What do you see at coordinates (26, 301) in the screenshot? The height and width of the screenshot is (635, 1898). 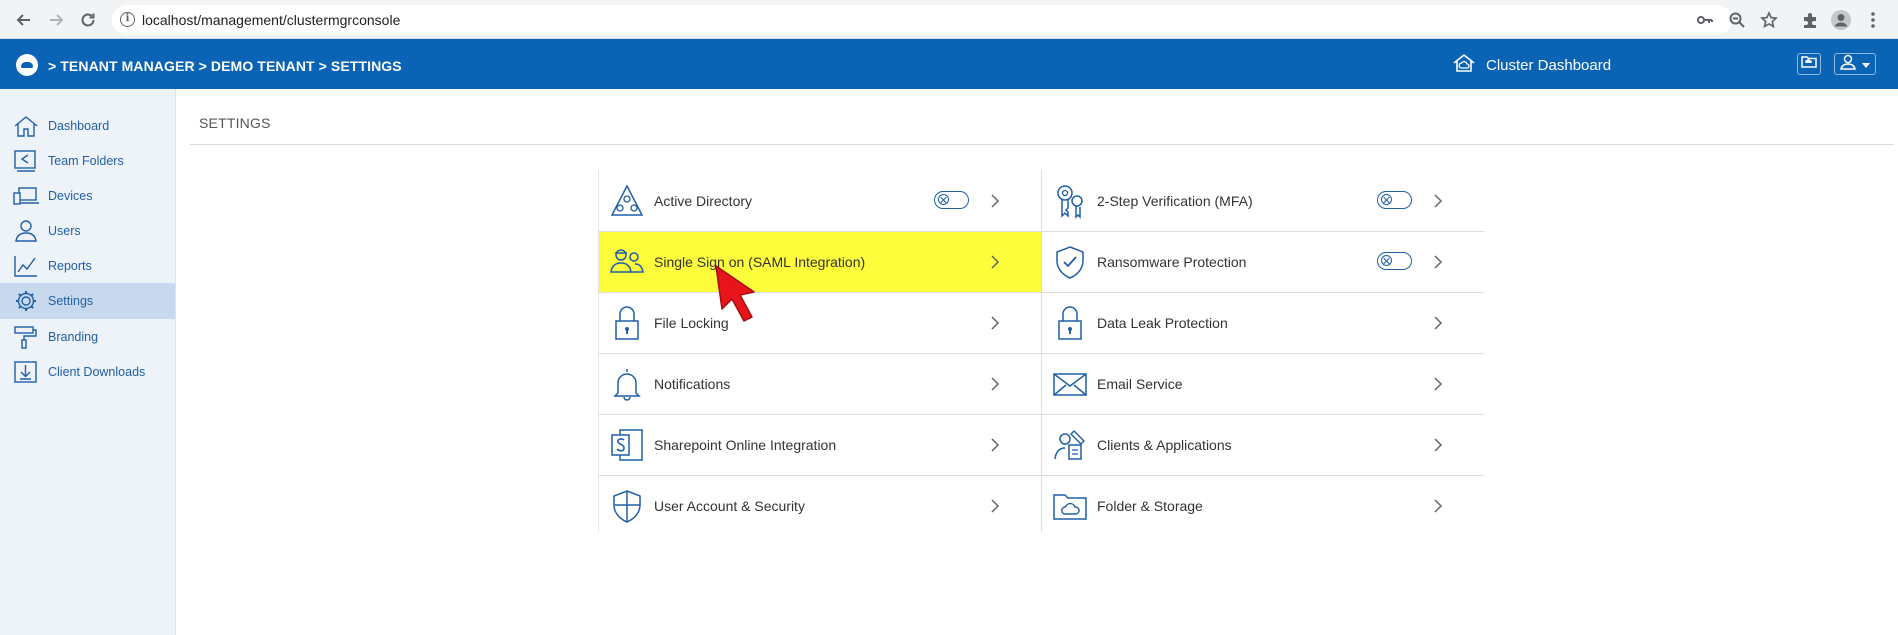 I see `gear-icon` at bounding box center [26, 301].